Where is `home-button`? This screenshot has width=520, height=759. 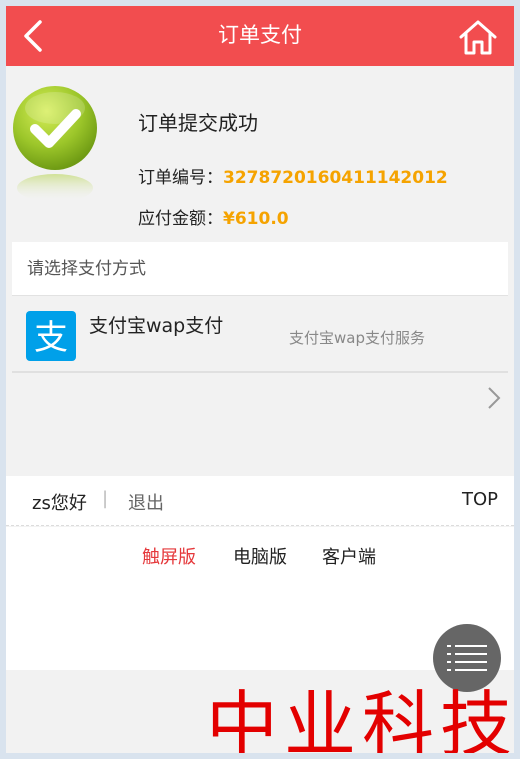
home-button is located at coordinates (478, 37).